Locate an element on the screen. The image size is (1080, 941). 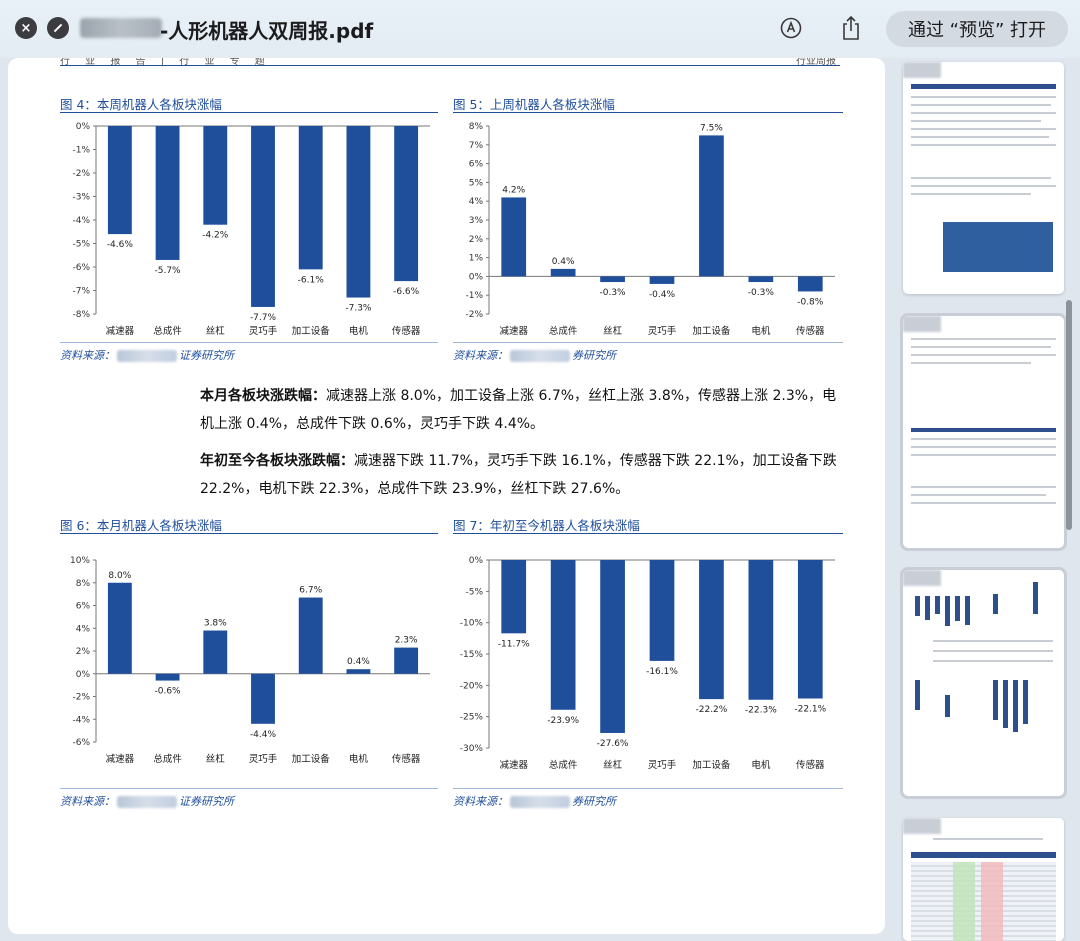
thumbnail-scrollbar is located at coordinates (1069, 415).